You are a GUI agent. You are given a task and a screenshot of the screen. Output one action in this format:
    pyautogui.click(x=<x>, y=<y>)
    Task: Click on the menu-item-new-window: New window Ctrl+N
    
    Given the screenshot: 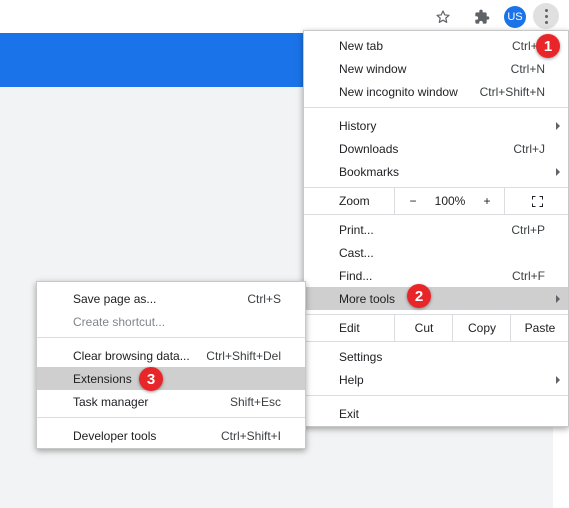 What is the action you would take?
    pyautogui.click(x=436, y=68)
    